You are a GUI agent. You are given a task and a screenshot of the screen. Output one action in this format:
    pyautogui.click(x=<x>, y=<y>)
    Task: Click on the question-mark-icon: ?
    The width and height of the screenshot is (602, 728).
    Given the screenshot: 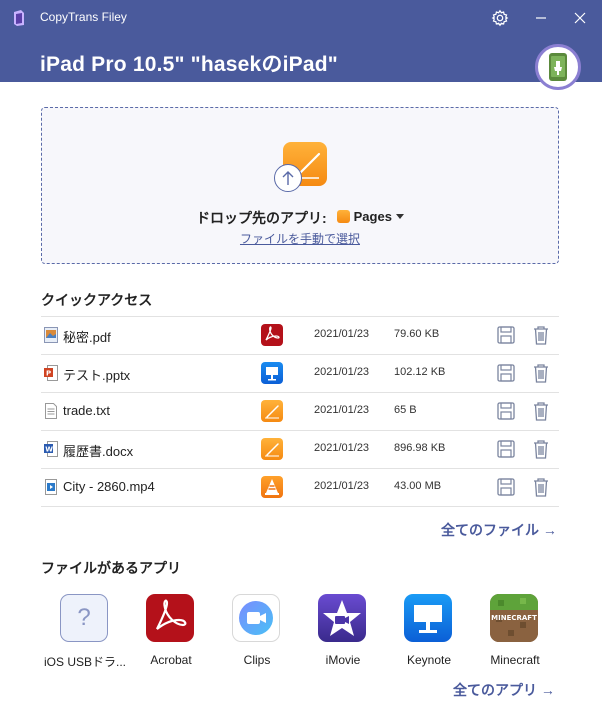 What is the action you would take?
    pyautogui.click(x=84, y=618)
    